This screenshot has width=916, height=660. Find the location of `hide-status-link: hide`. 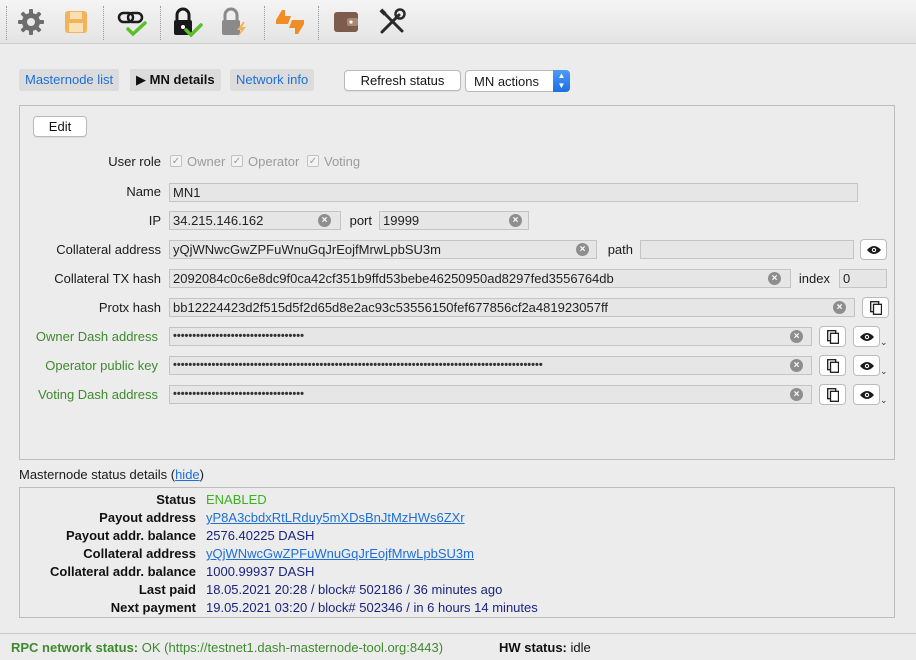

hide-status-link: hide is located at coordinates (187, 474).